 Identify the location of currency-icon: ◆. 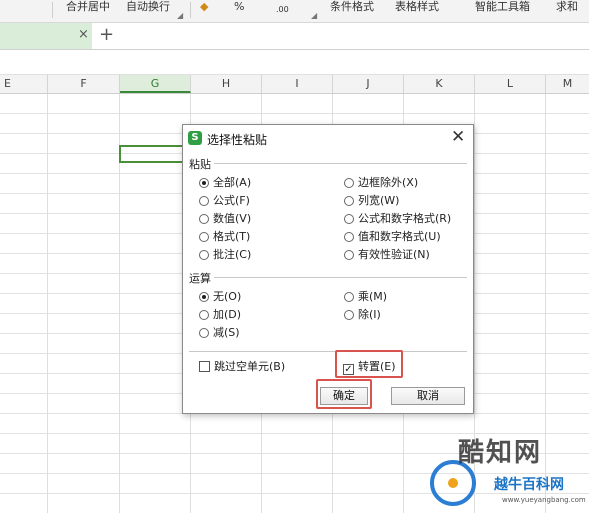
(204, 7).